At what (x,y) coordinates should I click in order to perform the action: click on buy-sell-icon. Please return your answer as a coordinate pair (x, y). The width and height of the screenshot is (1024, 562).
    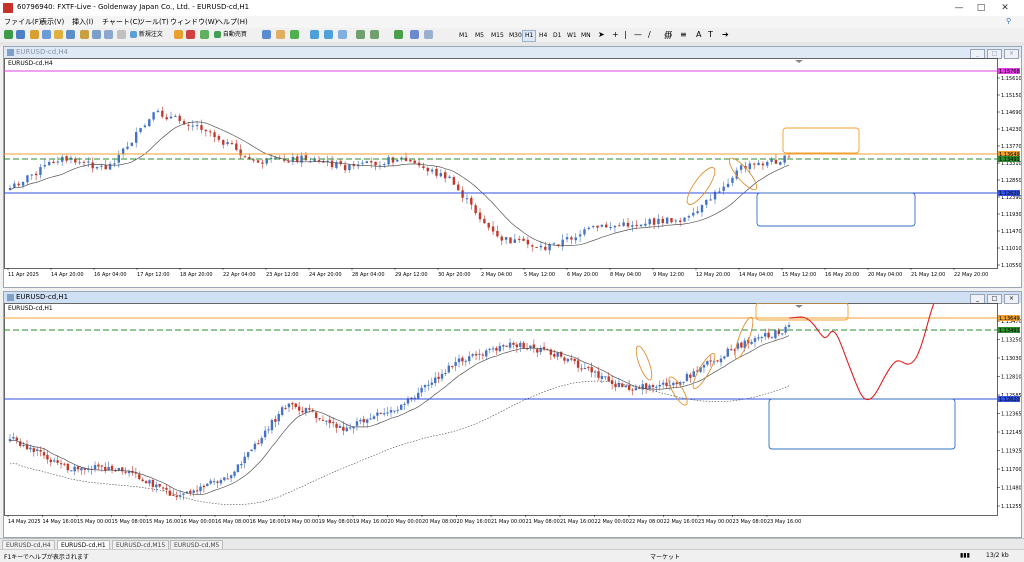
    Looking at the image, I should click on (178, 35).